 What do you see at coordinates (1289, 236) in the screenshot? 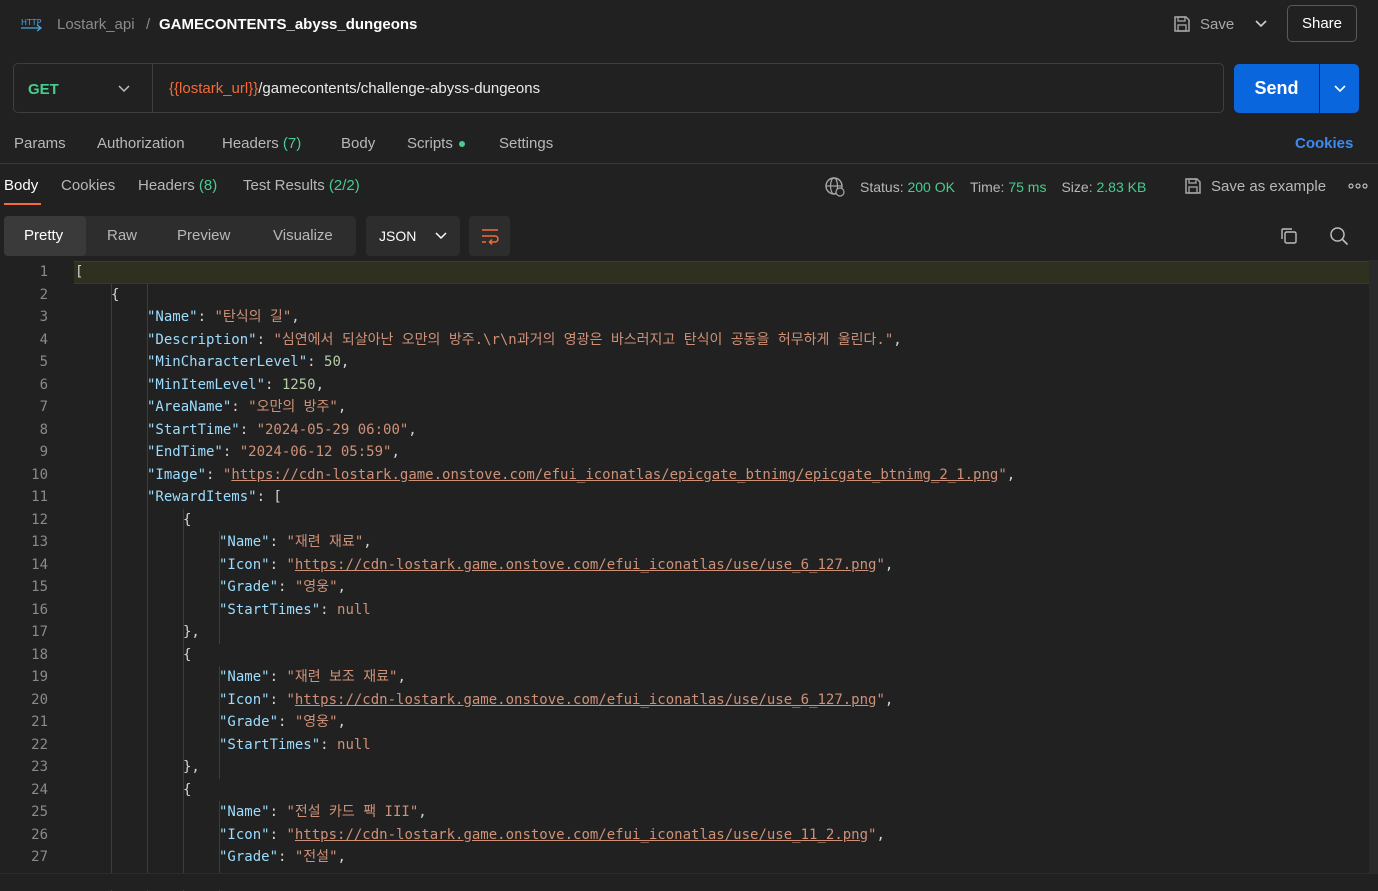
I see `copy-icon` at bounding box center [1289, 236].